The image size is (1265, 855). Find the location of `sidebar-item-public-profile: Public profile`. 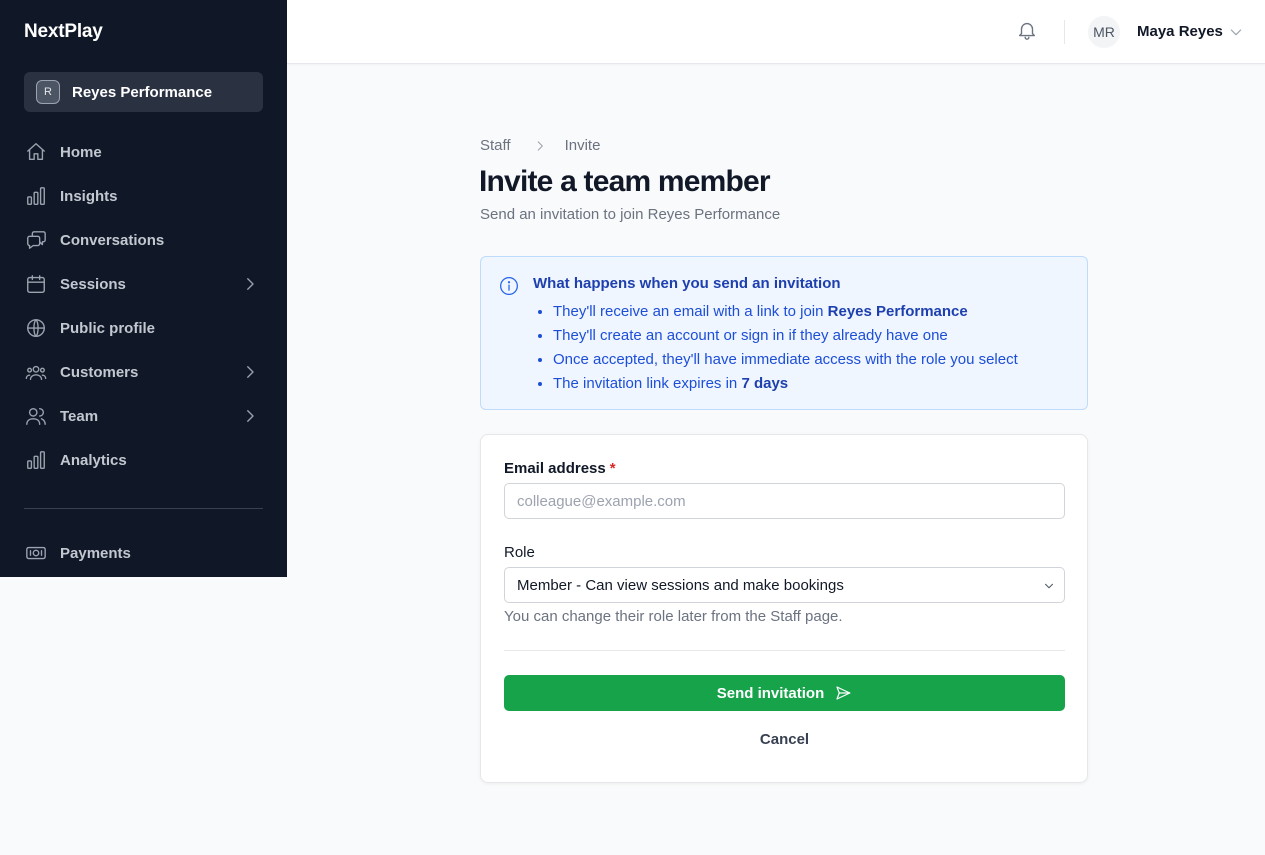

sidebar-item-public-profile: Public profile is located at coordinates (143, 328).